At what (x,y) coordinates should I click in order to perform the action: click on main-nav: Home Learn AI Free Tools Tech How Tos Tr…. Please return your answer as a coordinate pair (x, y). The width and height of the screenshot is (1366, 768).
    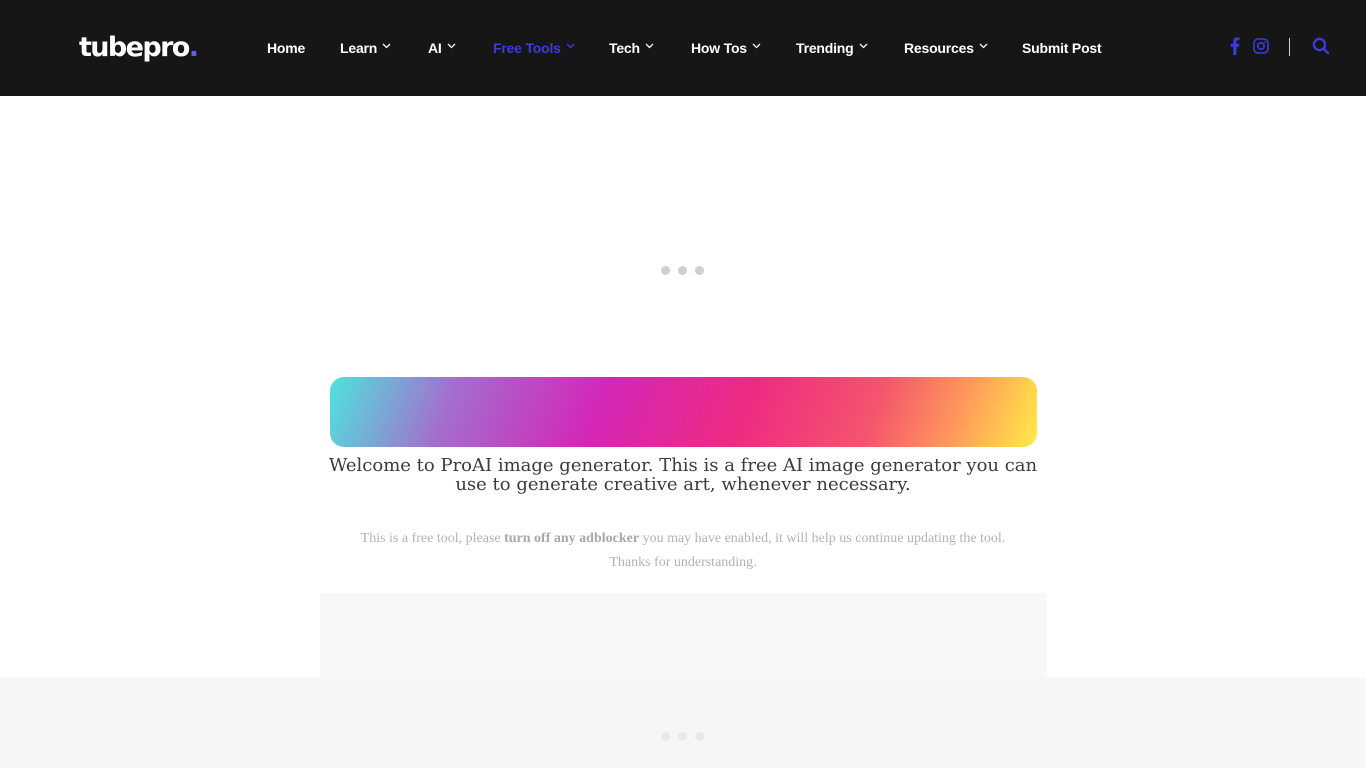
    Looking at the image, I should click on (683, 48).